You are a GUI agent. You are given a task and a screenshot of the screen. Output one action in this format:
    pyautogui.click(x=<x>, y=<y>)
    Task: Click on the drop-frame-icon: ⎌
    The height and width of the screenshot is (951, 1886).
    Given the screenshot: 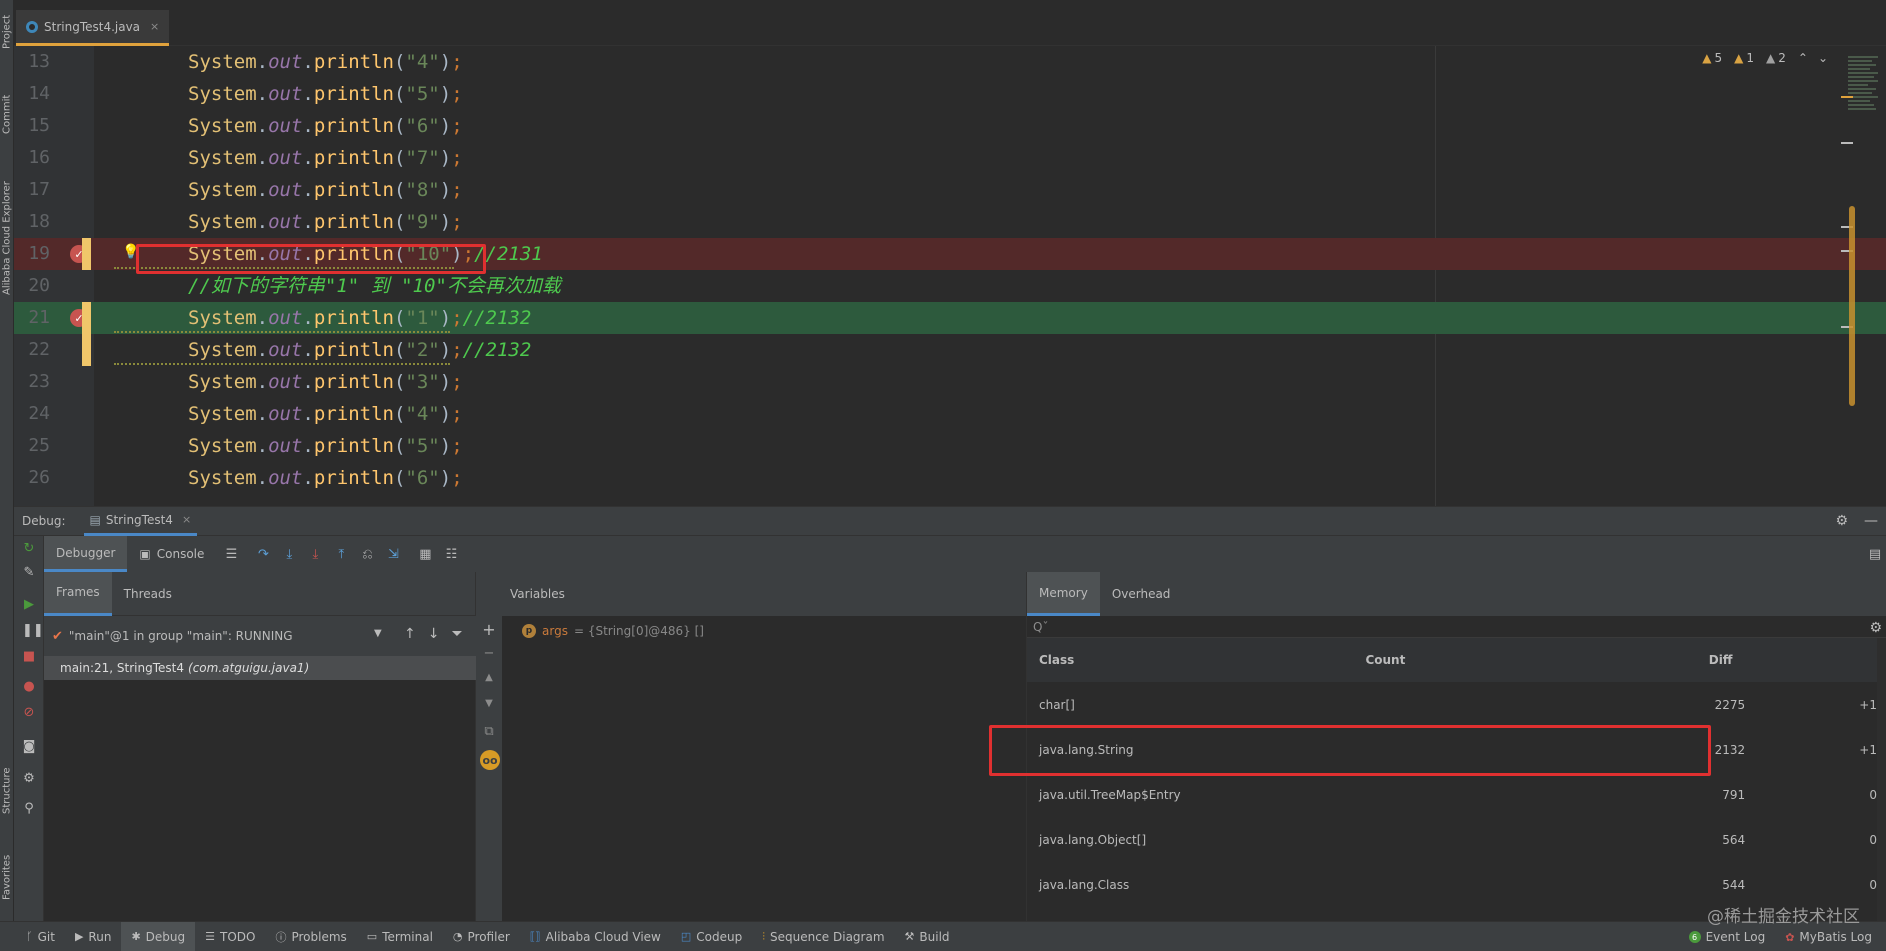 What is the action you would take?
    pyautogui.click(x=367, y=554)
    